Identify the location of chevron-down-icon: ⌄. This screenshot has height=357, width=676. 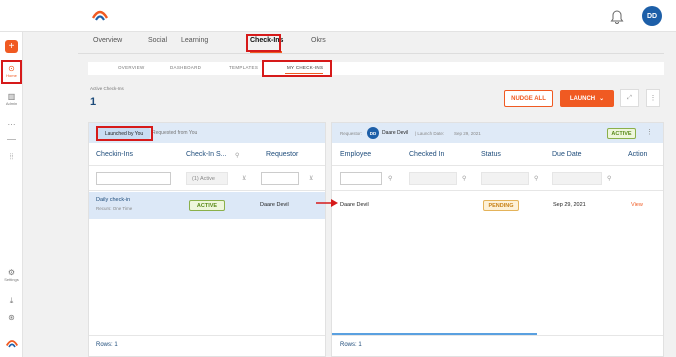
(602, 99).